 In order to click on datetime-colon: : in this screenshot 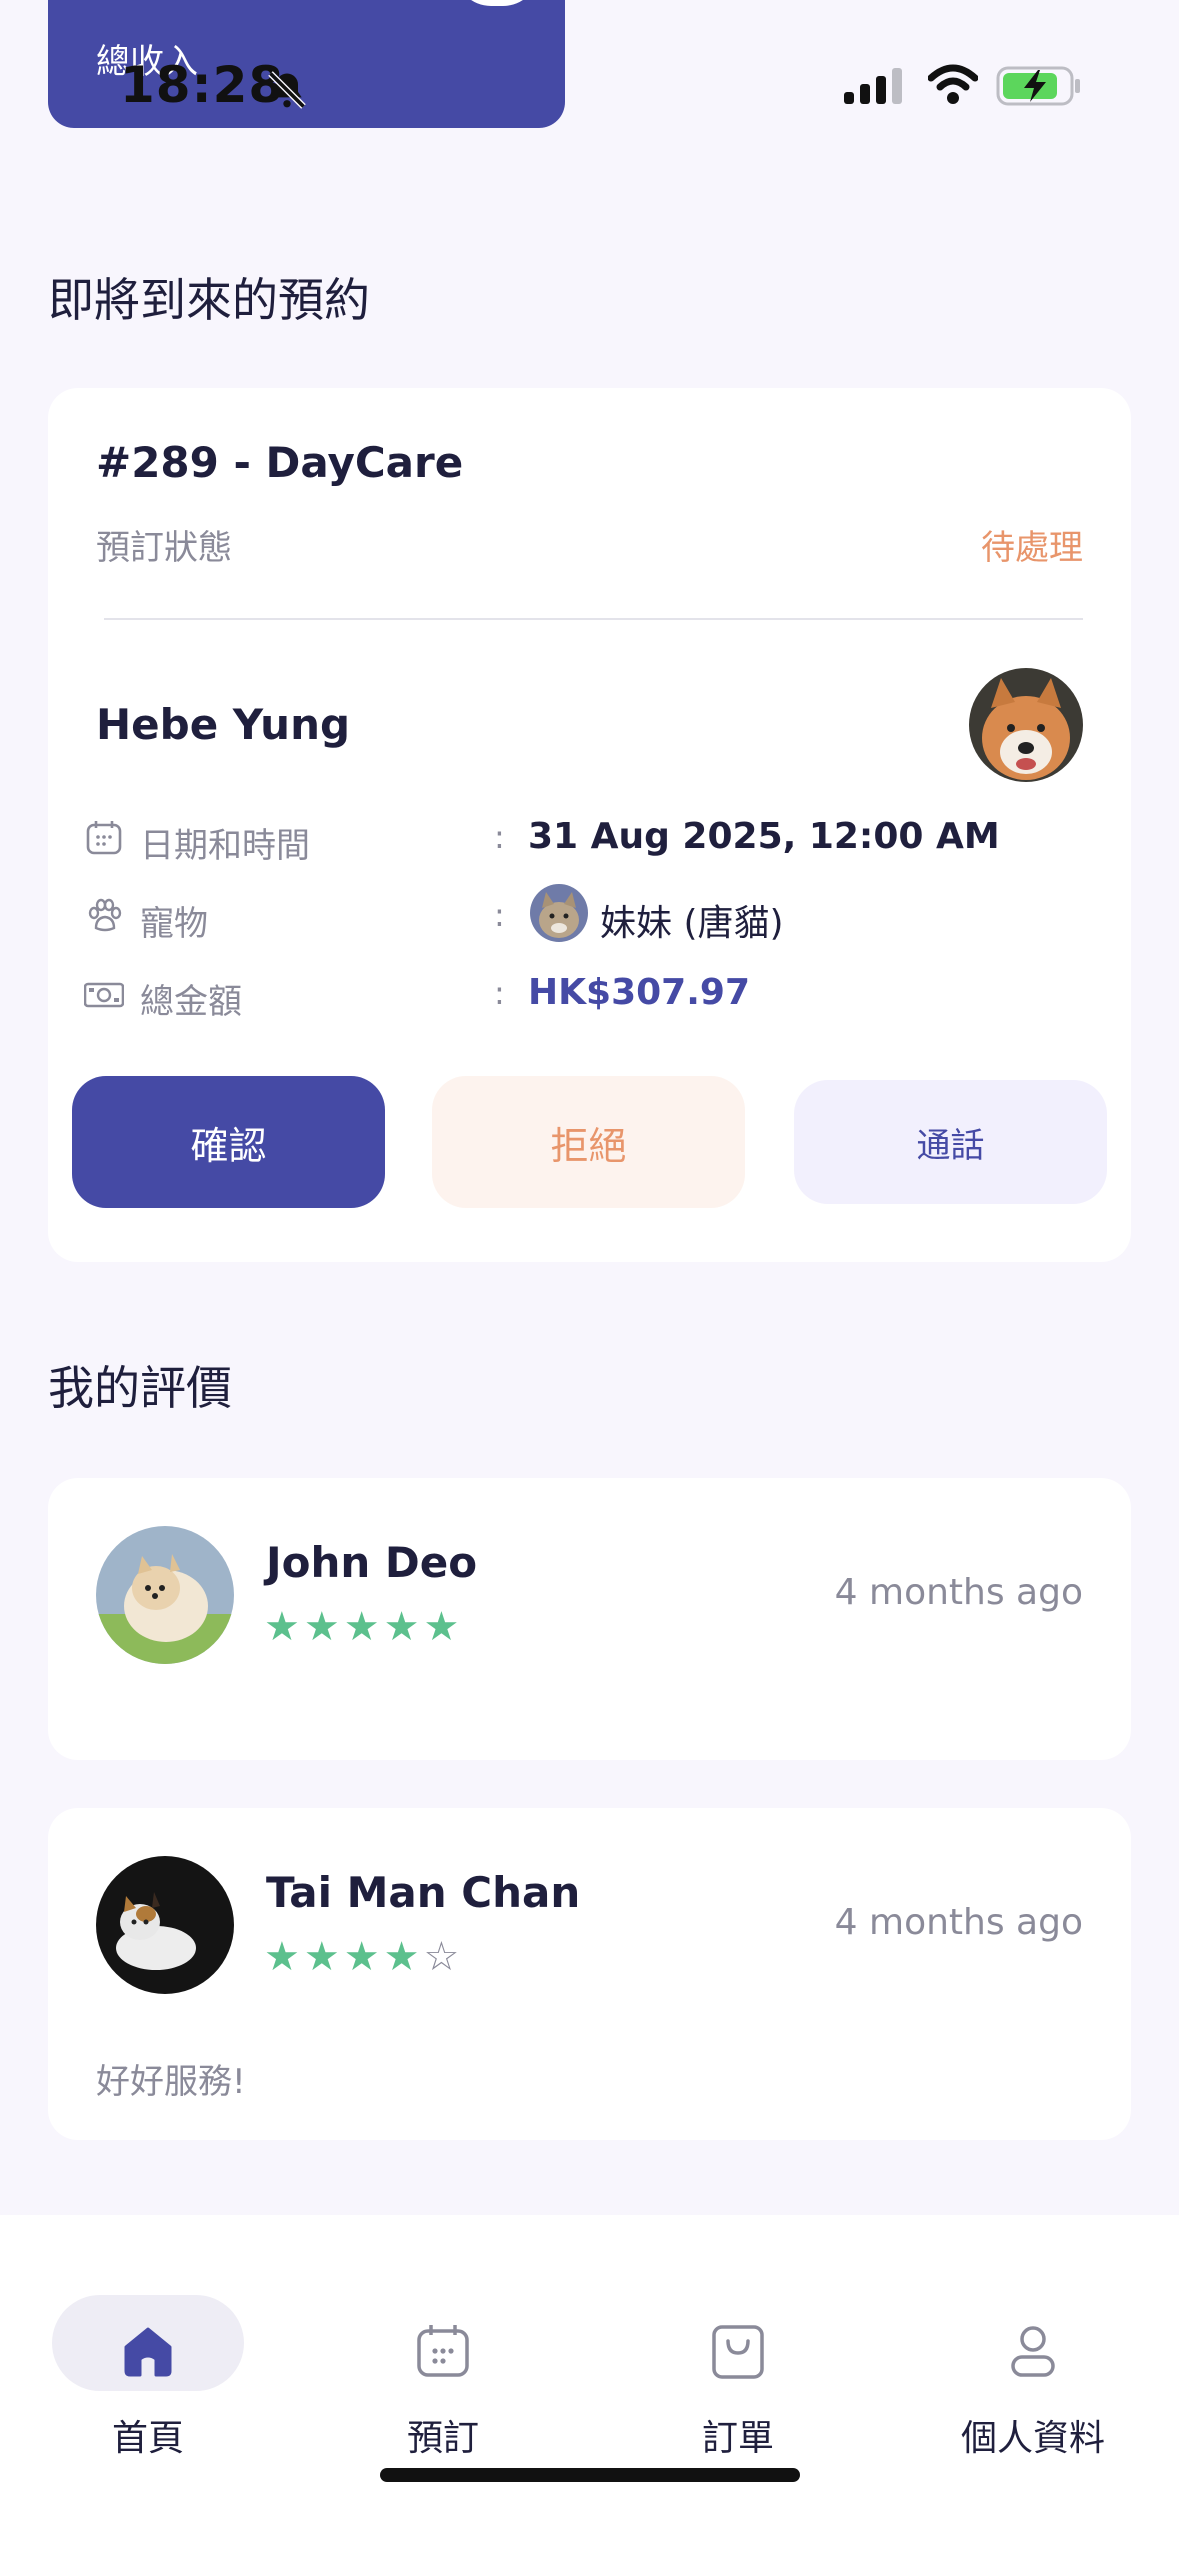, I will do `click(499, 837)`.